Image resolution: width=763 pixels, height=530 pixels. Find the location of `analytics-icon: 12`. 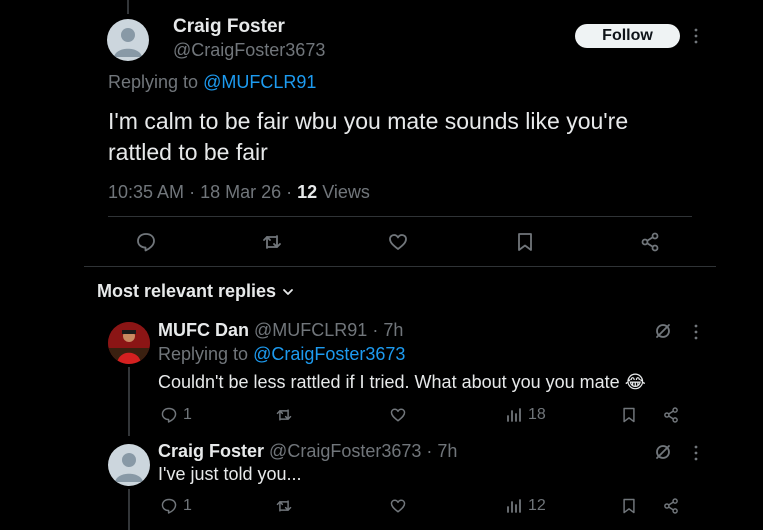

analytics-icon: 12 is located at coordinates (525, 506).